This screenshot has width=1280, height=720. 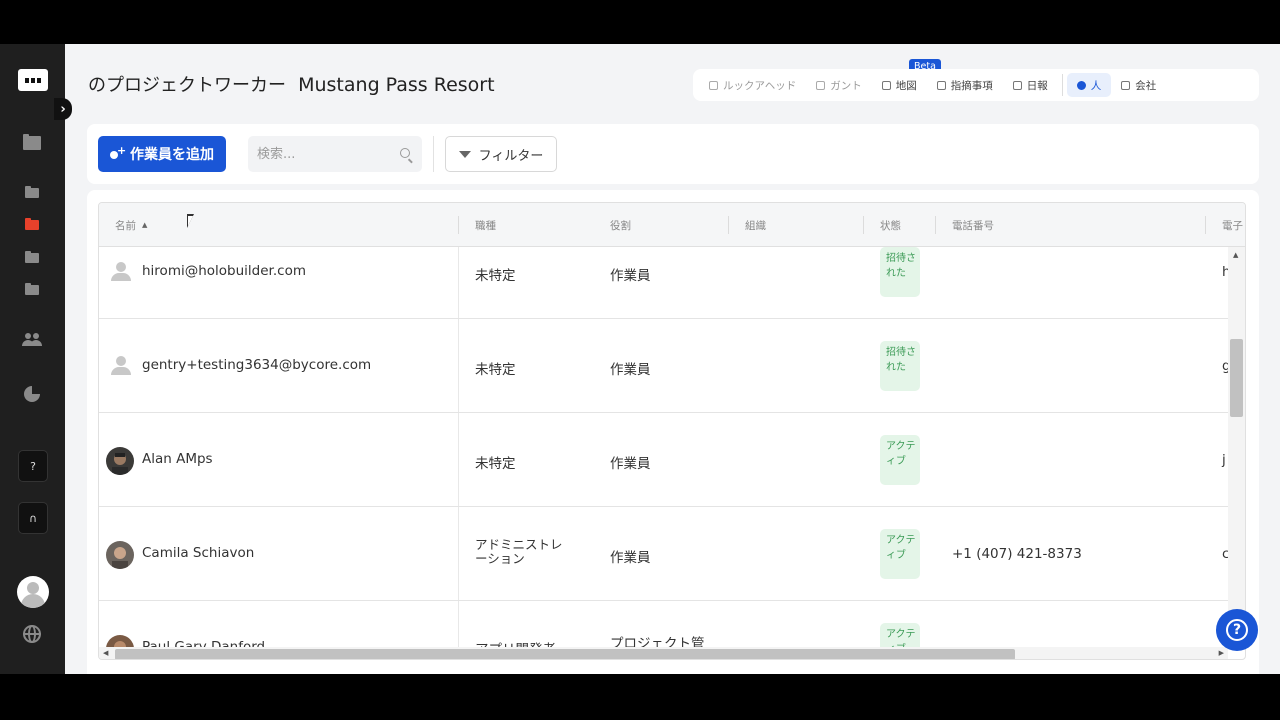 I want to click on tab-daily-report: 日報, so click(x=1030, y=85).